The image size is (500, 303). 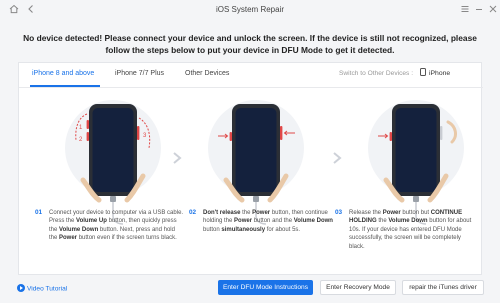 What do you see at coordinates (115, 161) in the screenshot?
I see `step-1-illustration: 1 2 3` at bounding box center [115, 161].